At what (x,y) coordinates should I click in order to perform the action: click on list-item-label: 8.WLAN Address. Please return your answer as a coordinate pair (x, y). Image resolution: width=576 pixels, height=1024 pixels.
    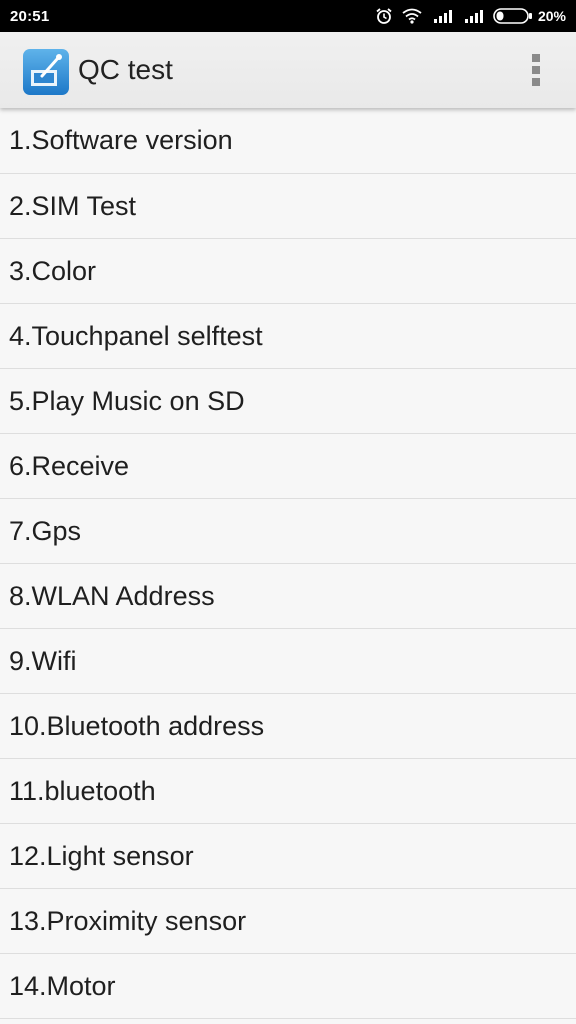
    Looking at the image, I should click on (112, 595).